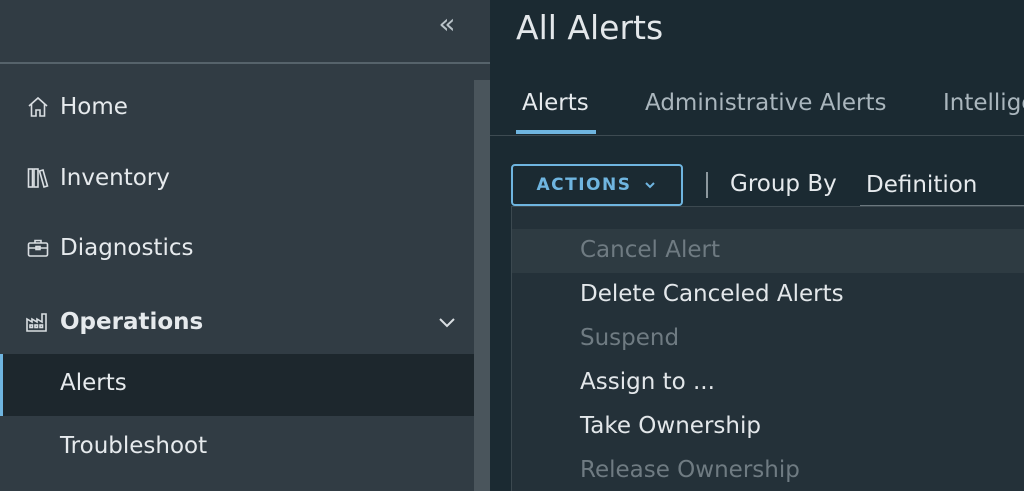 This screenshot has height=491, width=1024. Describe the element at coordinates (590, 27) in the screenshot. I see `page-title: All Alerts` at that location.